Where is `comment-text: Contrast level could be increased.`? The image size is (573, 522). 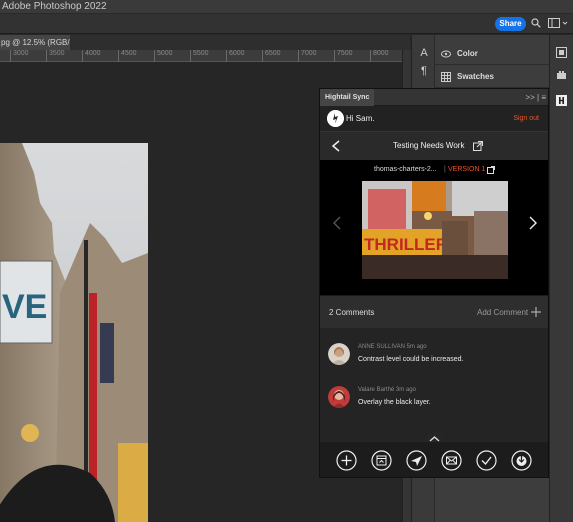
comment-text: Contrast level could be increased. is located at coordinates (411, 359).